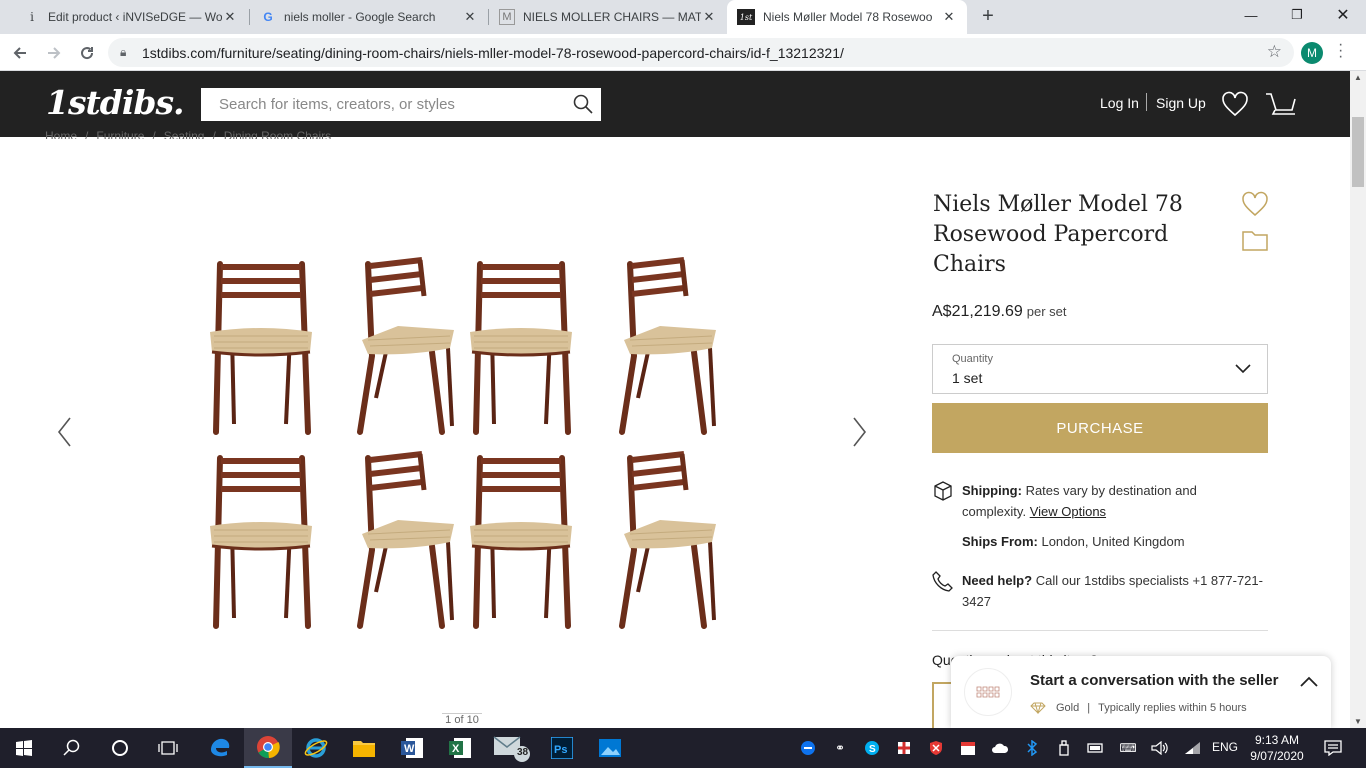 Image resolution: width=1366 pixels, height=768 pixels. I want to click on language-indicator: ENG, so click(1225, 747).